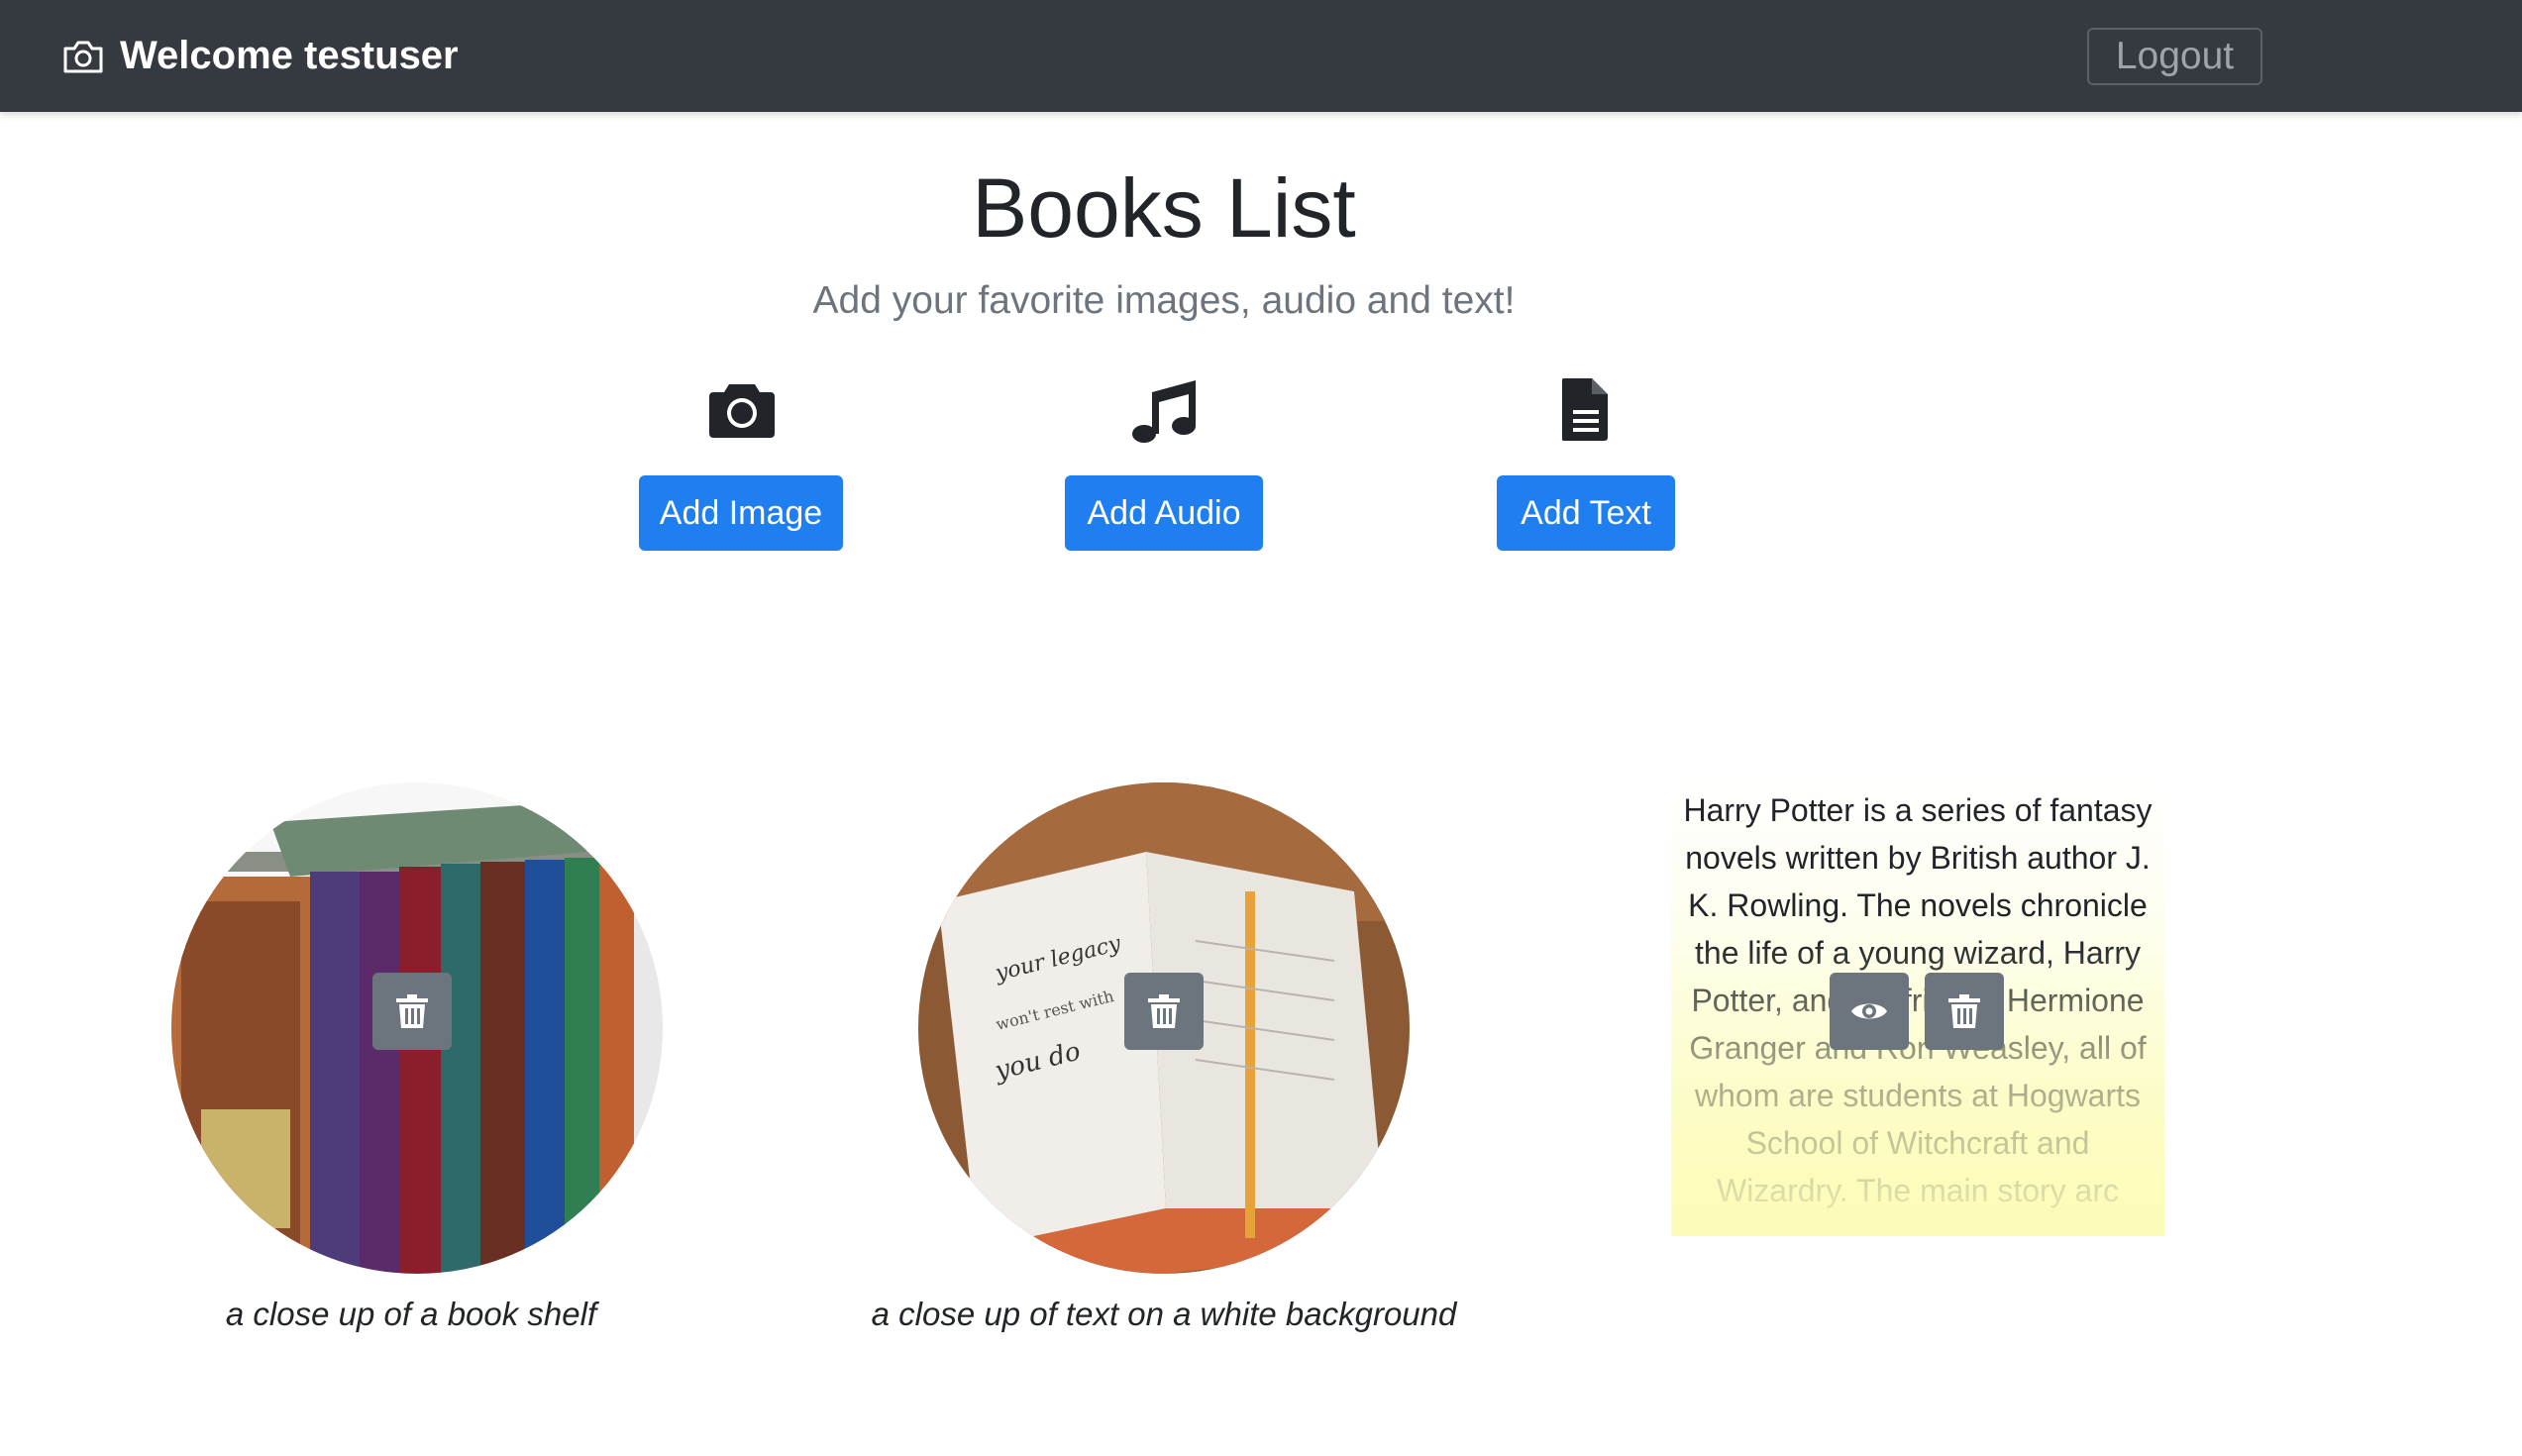  I want to click on logout-button: Logout, so click(2174, 56).